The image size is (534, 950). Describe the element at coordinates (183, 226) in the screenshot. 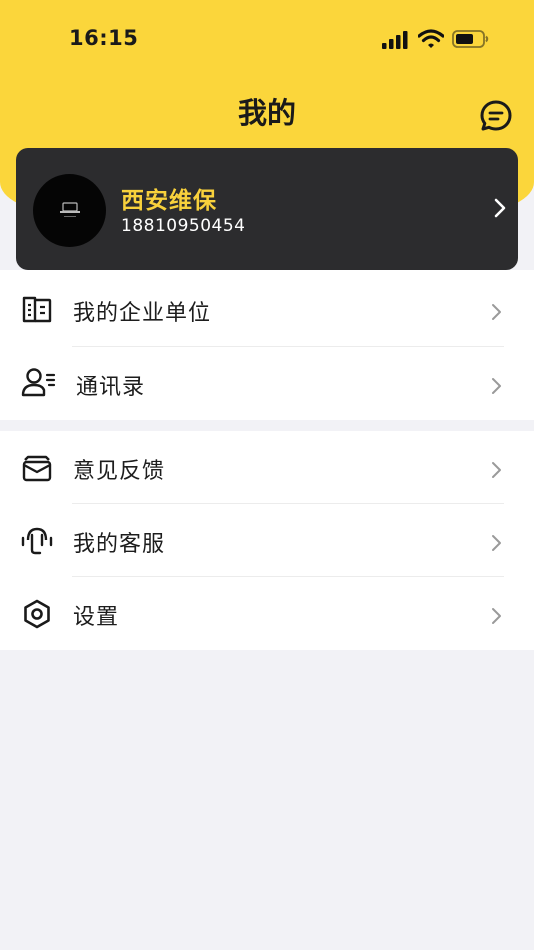

I see `profile-phone: 18810950454` at that location.